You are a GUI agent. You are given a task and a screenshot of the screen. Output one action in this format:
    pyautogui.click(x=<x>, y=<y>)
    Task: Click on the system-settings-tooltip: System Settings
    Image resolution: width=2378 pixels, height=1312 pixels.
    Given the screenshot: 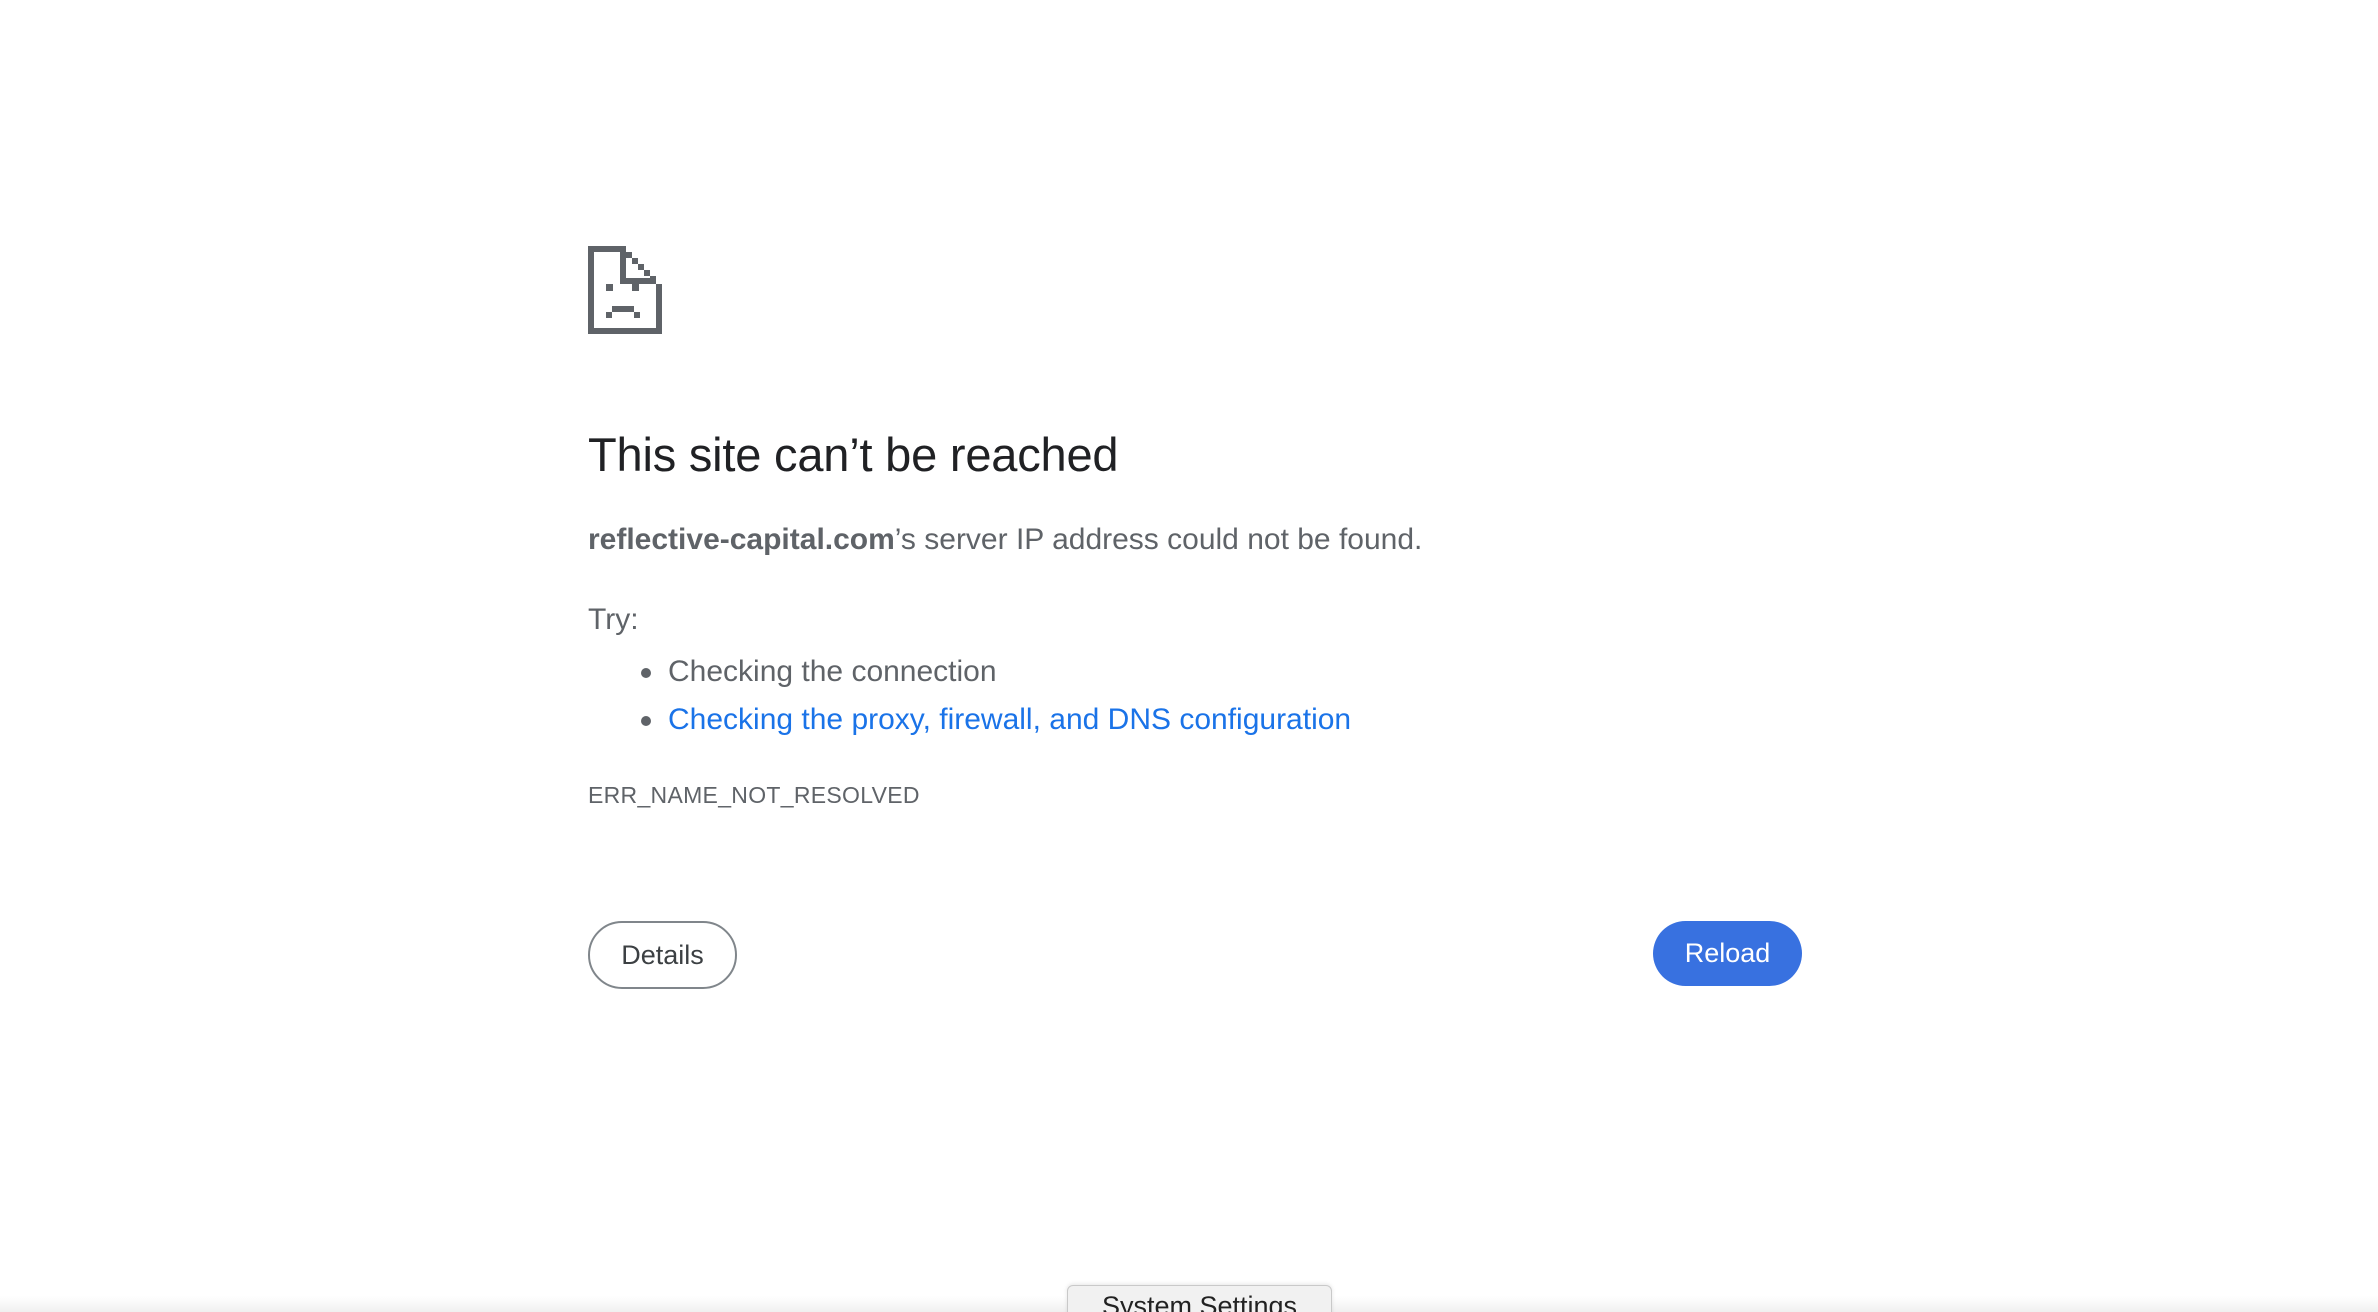 What is the action you would take?
    pyautogui.click(x=1199, y=1298)
    